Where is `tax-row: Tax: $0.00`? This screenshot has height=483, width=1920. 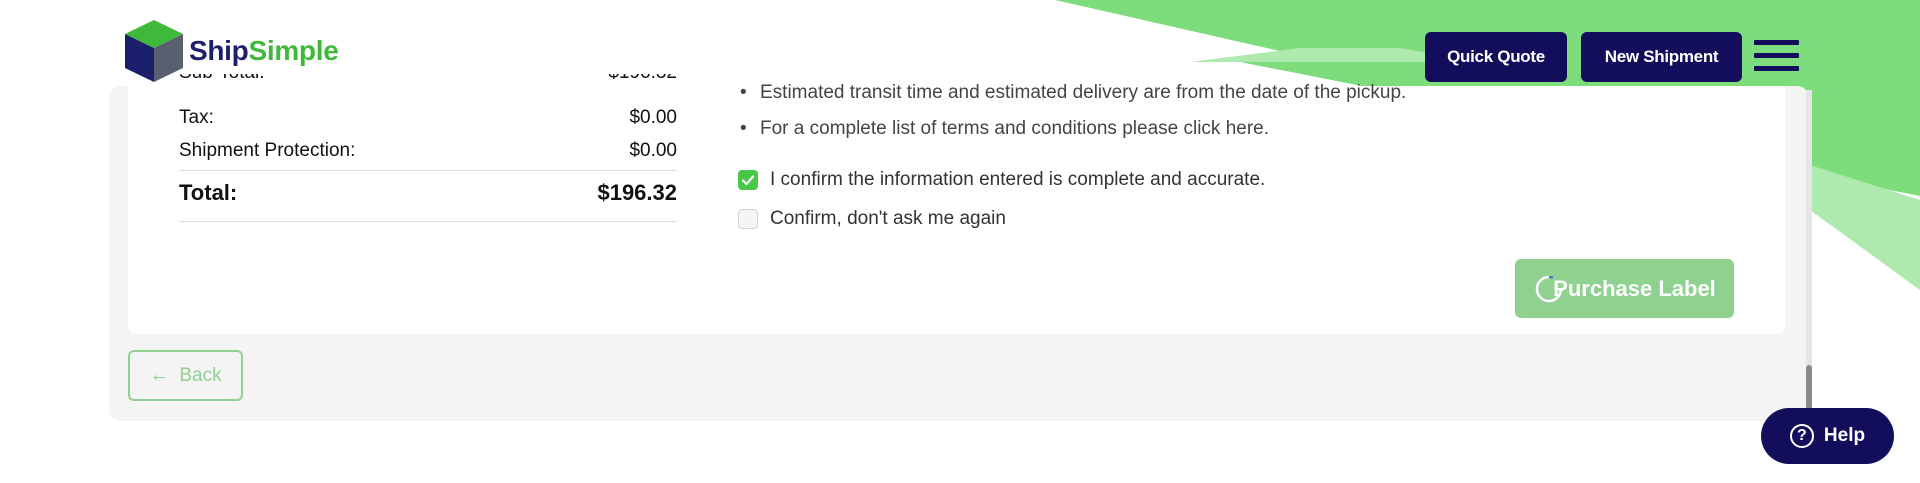 tax-row: Tax: $0.00 is located at coordinates (428, 118).